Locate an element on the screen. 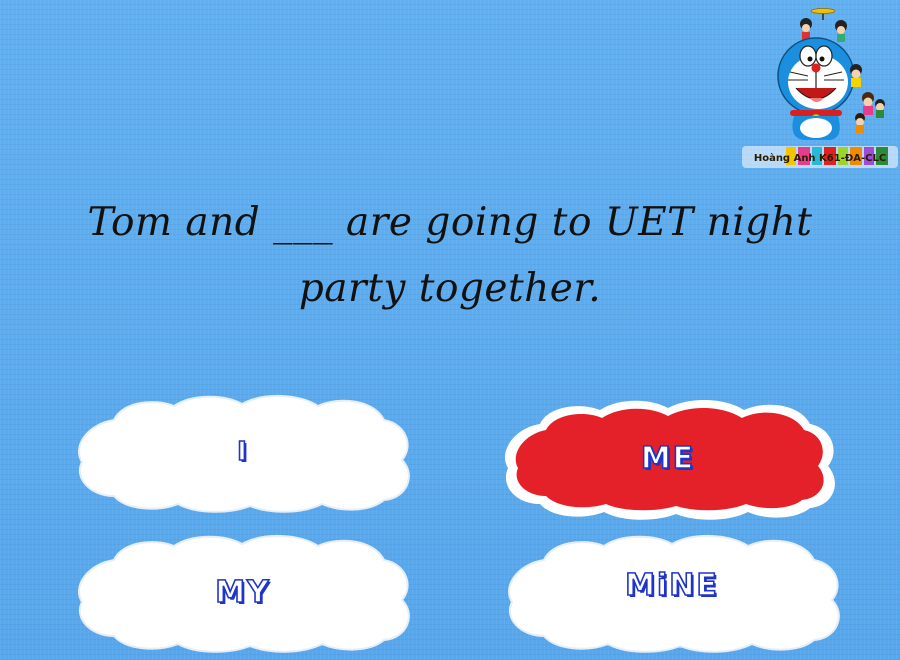 The image size is (900, 660). doraemon-logo-icon: Hoàng Anh K61-ĐA-CLC is located at coordinates (819, 90).